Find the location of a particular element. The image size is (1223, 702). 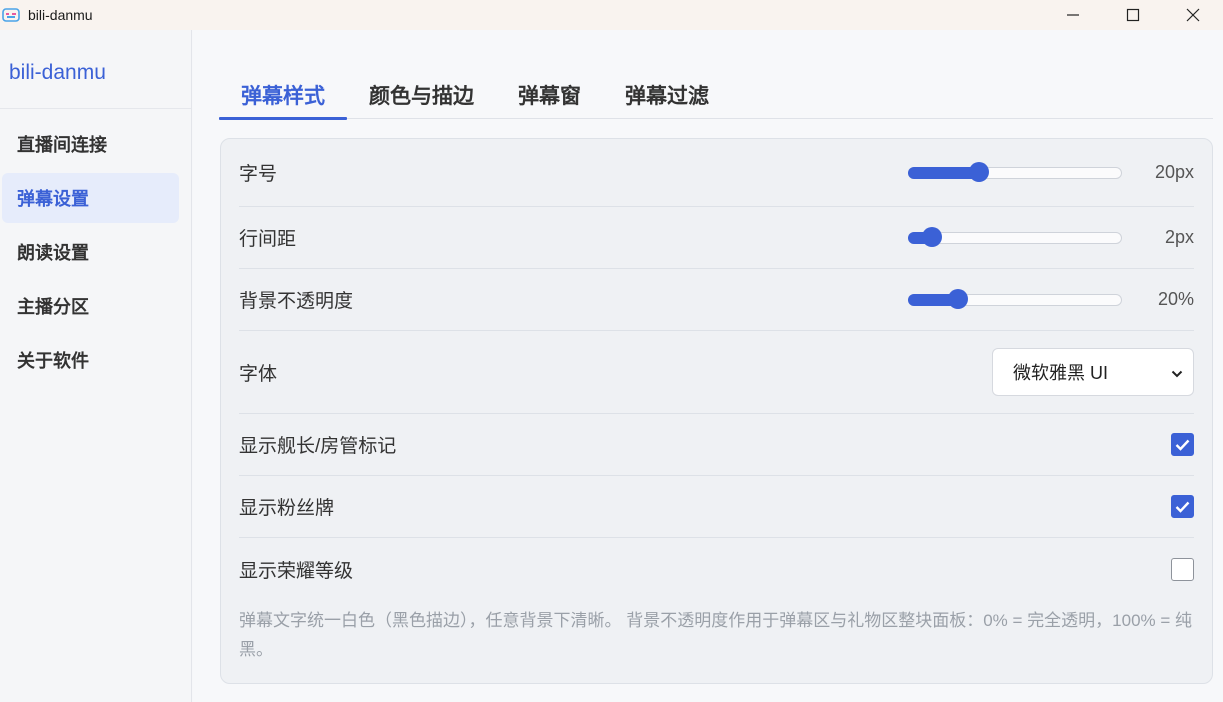

font-size-row: 字号 20px is located at coordinates (716, 173).